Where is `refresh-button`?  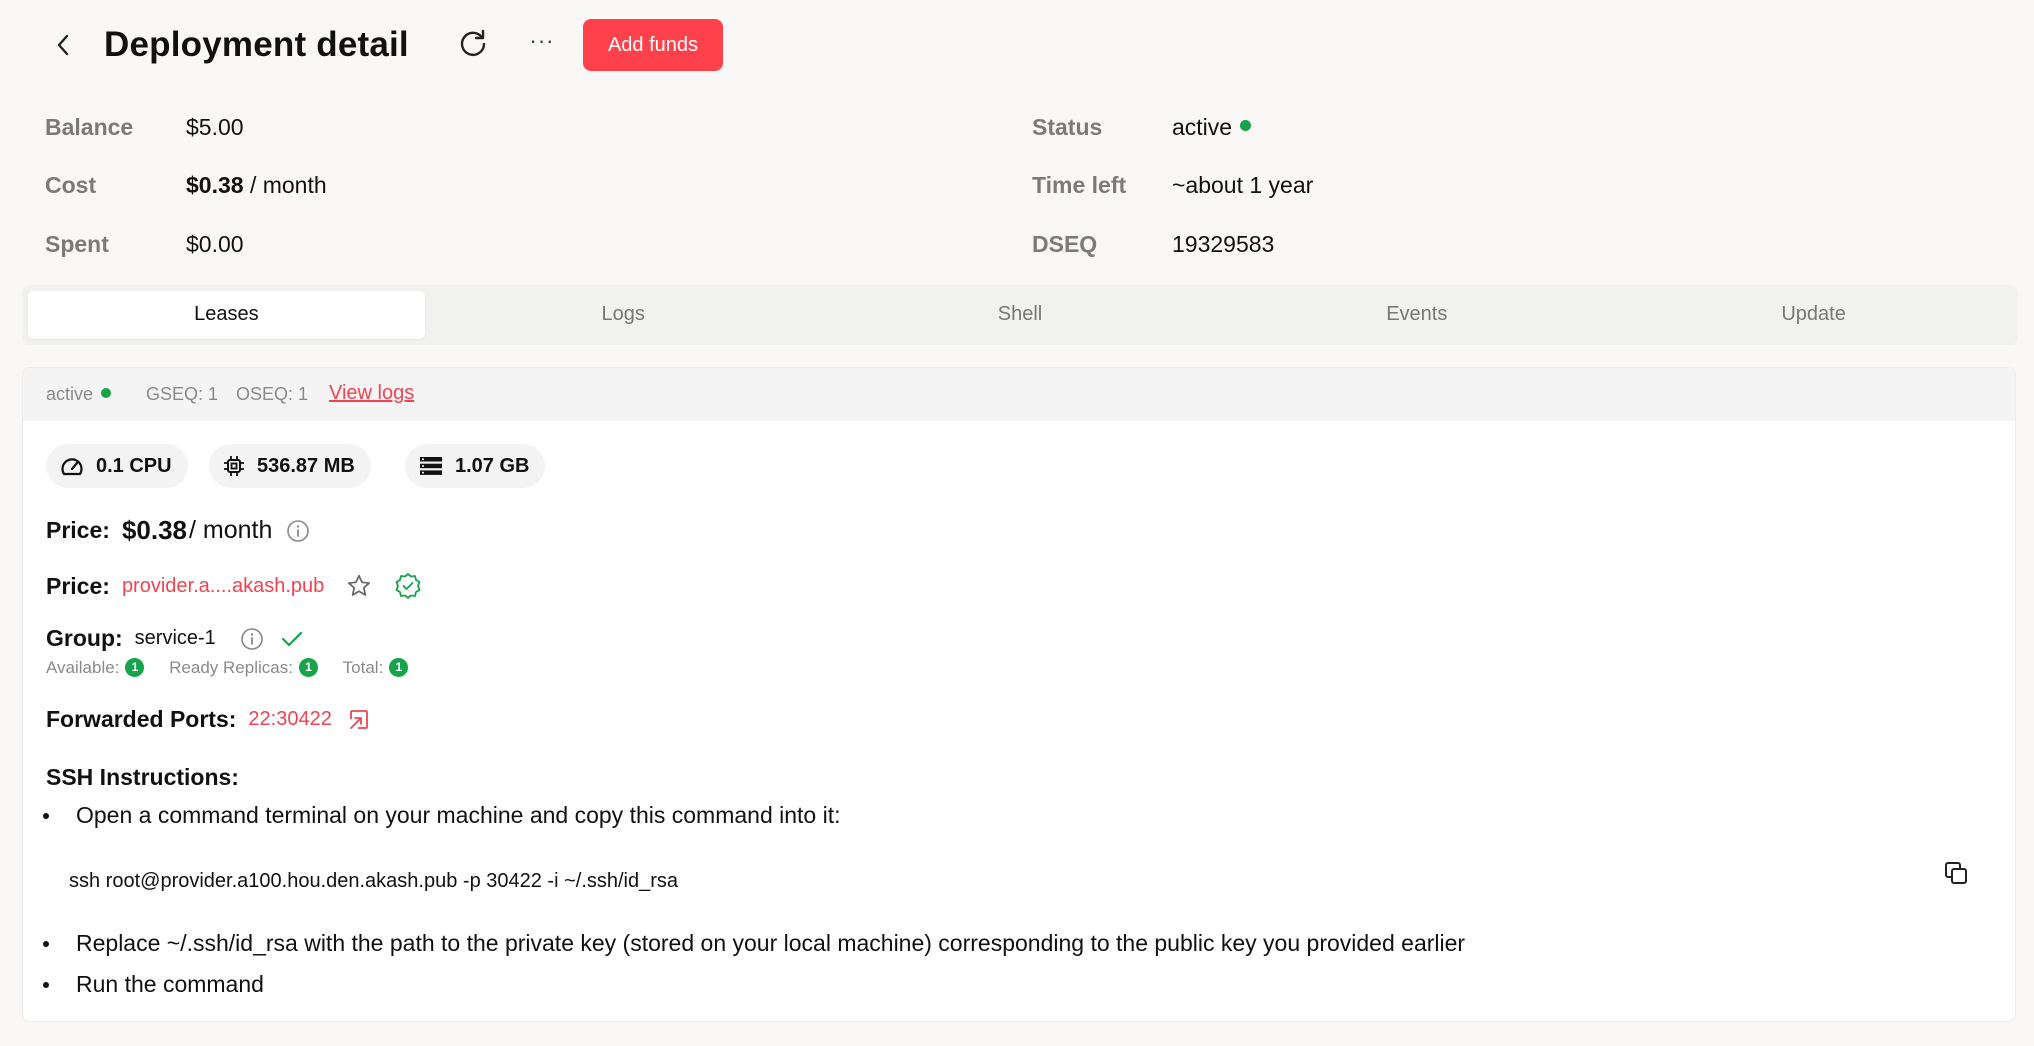 refresh-button is located at coordinates (473, 44).